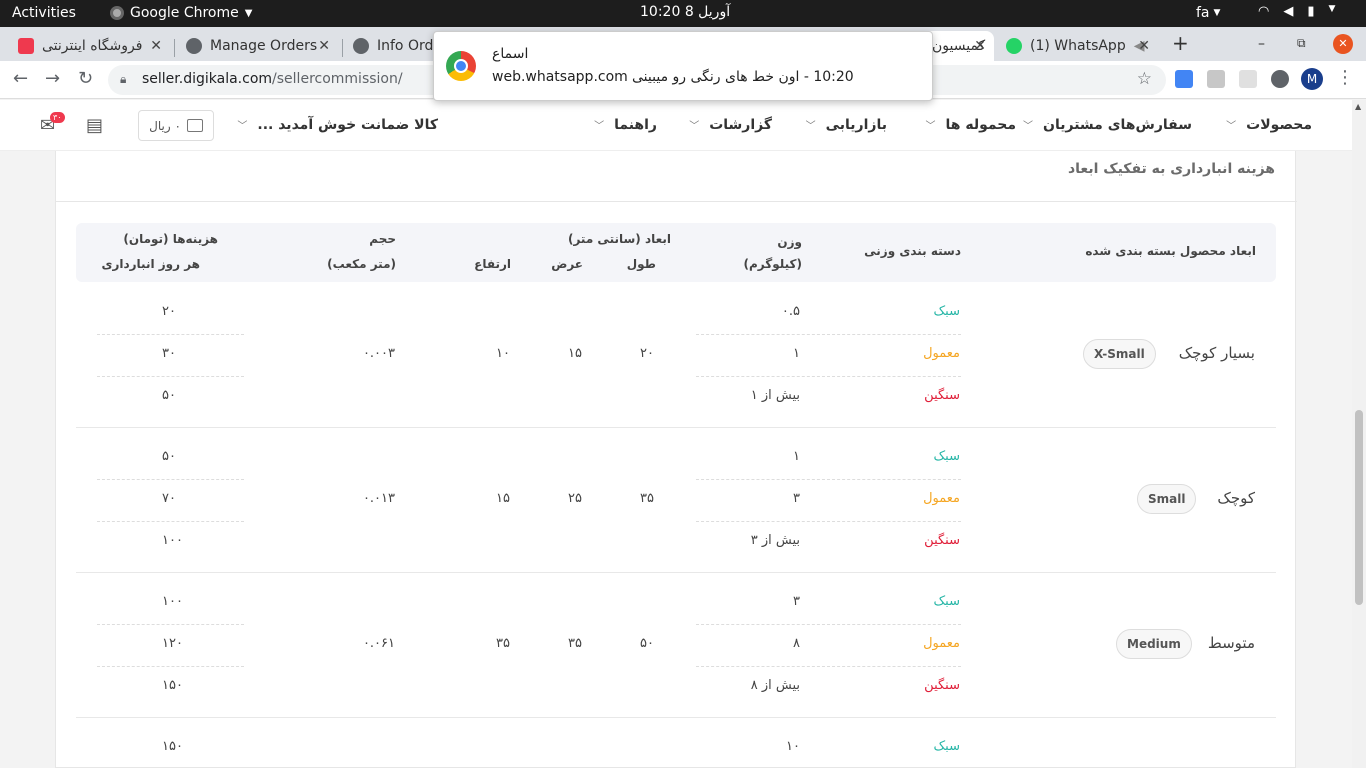 The image size is (1366, 768). I want to click on page-scrollbar: ▲, so click(1359, 434).